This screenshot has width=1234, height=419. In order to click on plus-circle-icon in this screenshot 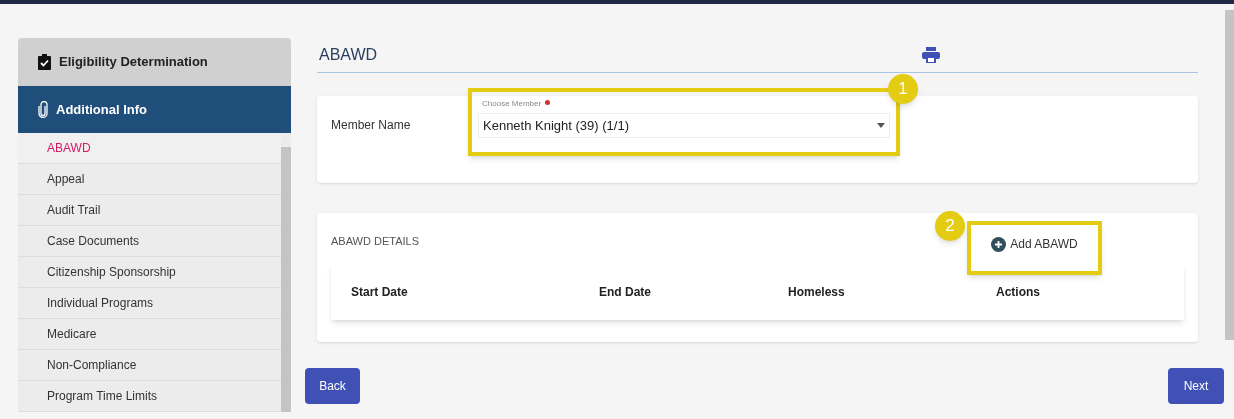, I will do `click(999, 244)`.